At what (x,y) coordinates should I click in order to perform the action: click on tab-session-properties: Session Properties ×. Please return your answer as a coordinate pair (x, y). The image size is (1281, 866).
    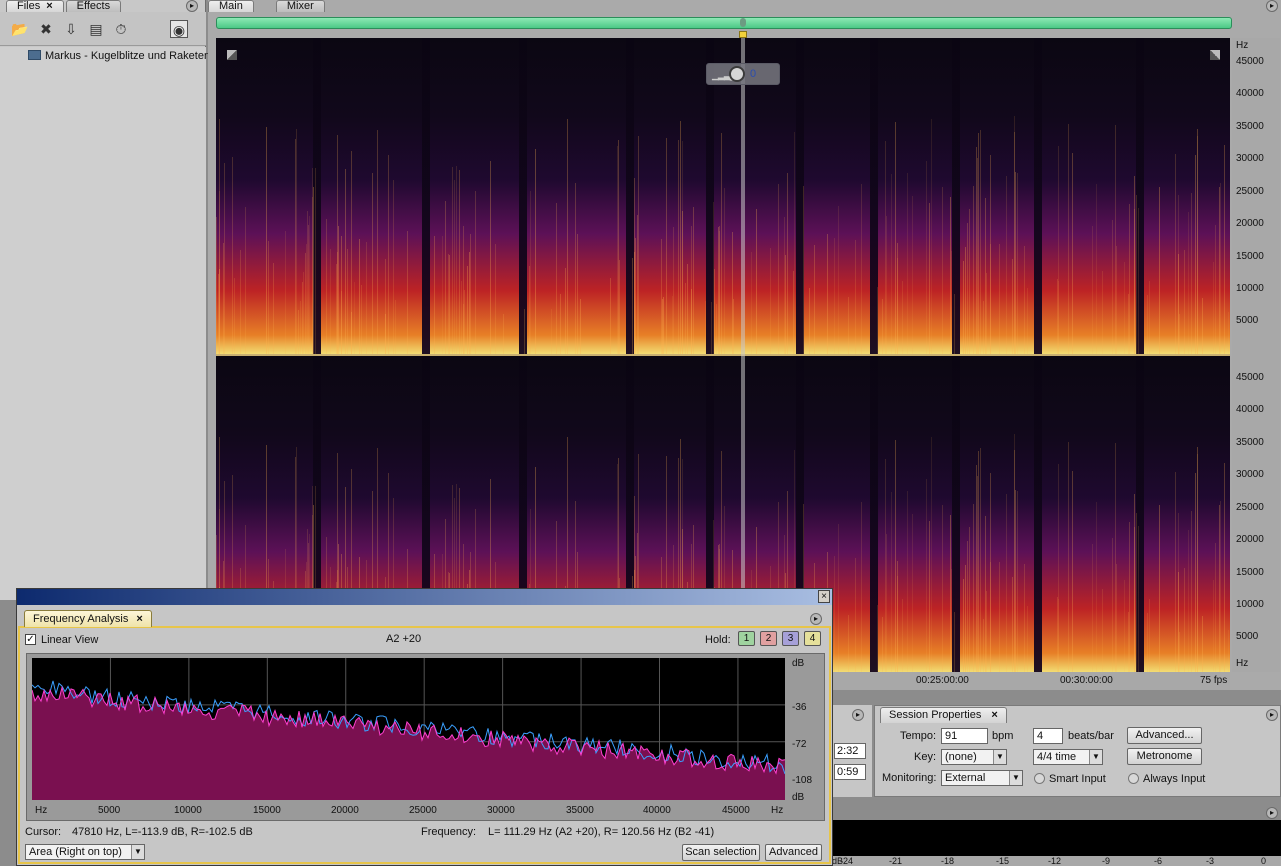
    Looking at the image, I should click on (943, 715).